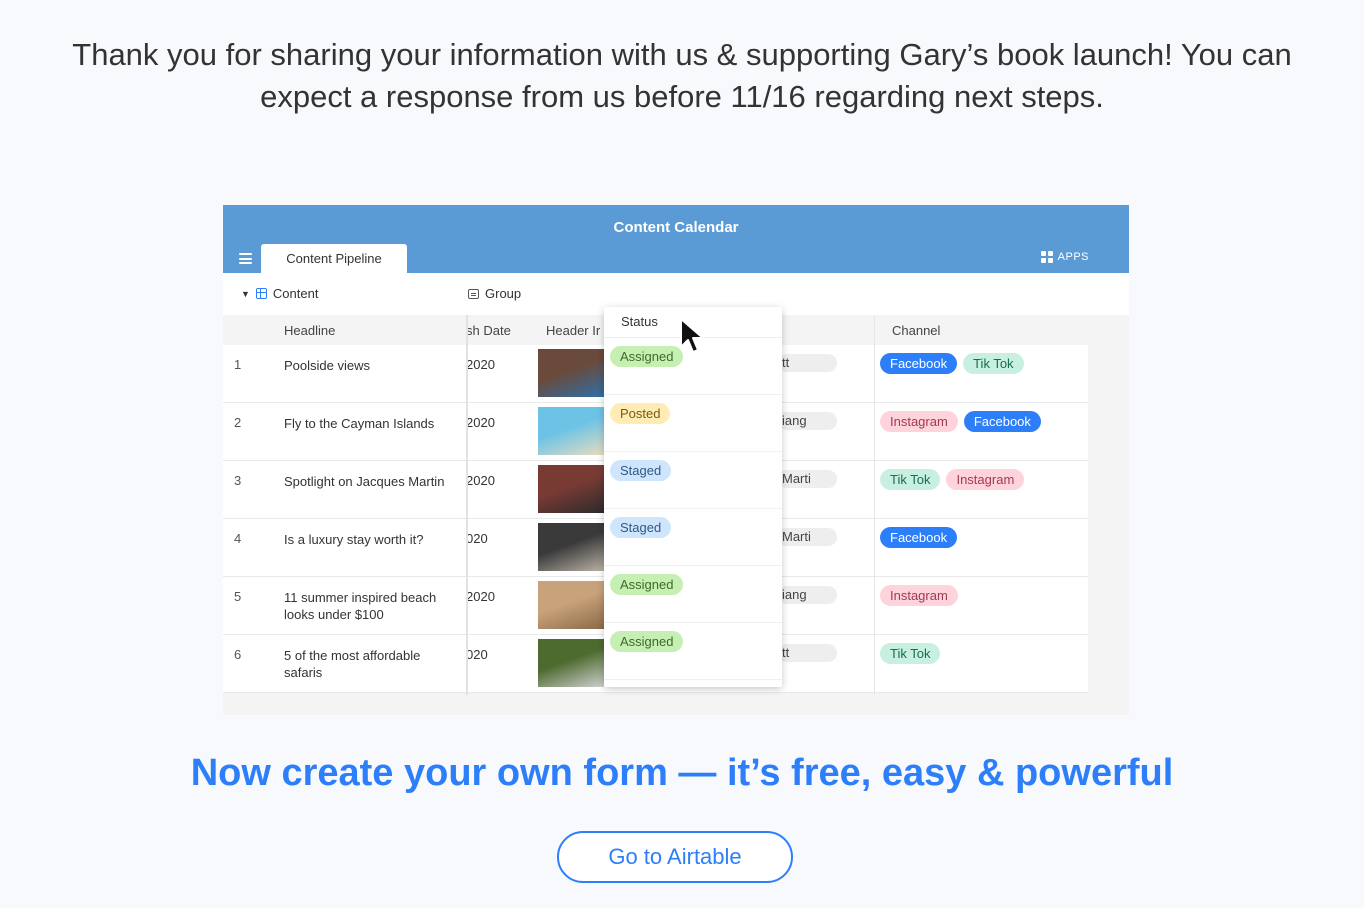  I want to click on apps-grid-icon, so click(1046, 257).